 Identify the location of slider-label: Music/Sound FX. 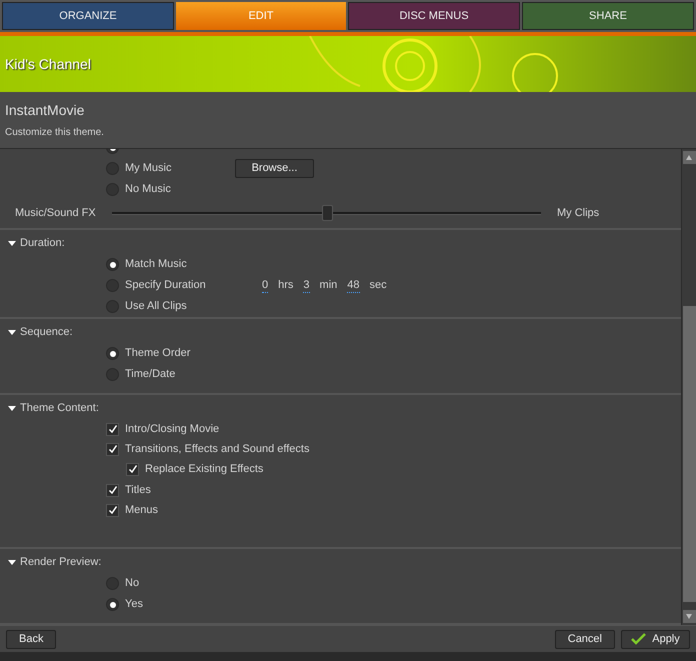
(56, 213).